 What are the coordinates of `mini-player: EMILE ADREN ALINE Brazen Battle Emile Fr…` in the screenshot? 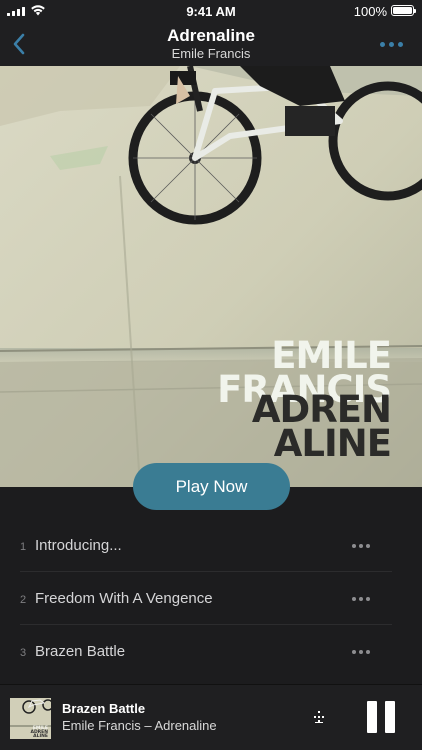 It's located at (211, 717).